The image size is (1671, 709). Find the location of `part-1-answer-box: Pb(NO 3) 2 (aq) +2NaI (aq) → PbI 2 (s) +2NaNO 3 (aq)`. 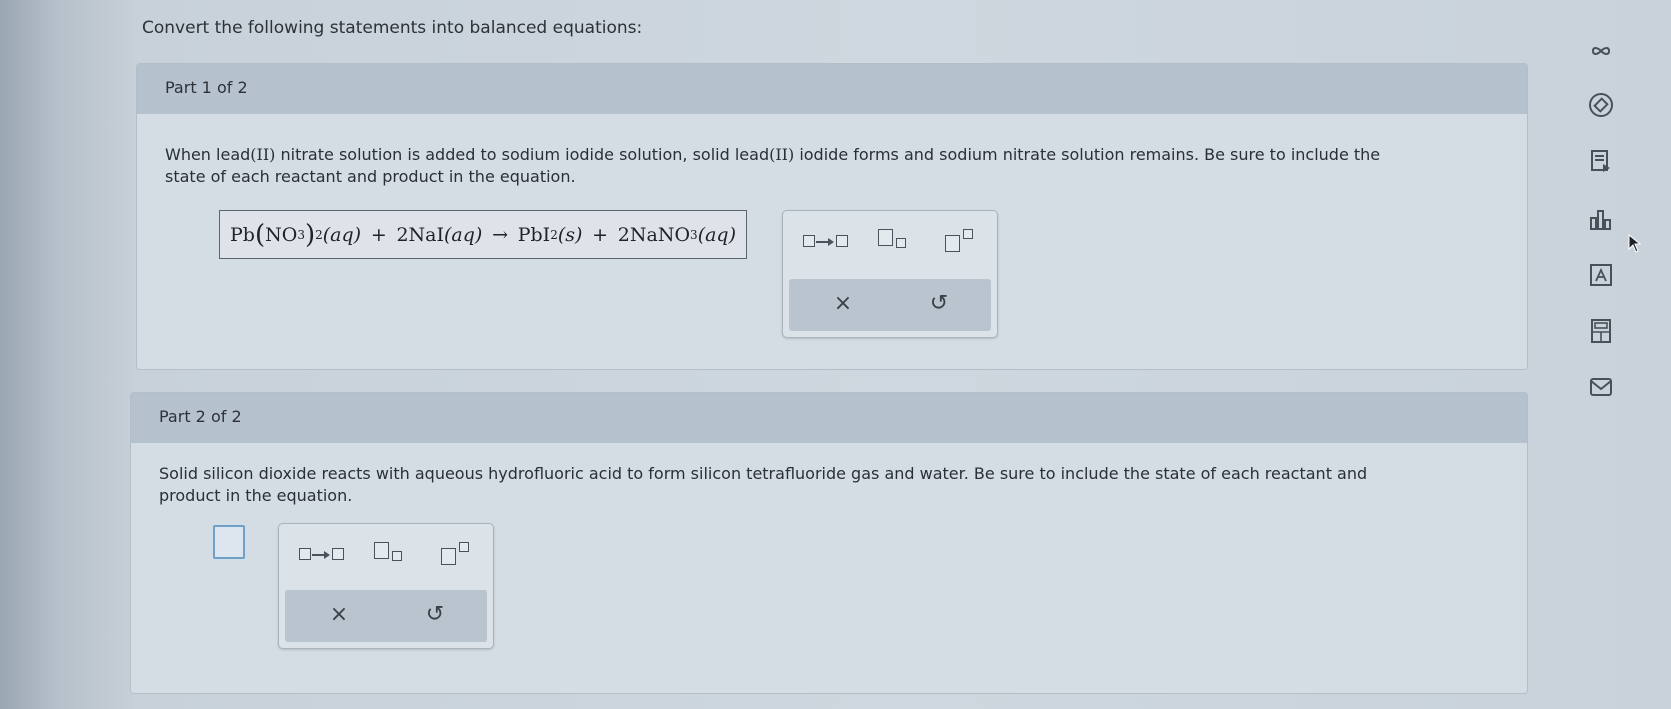

part-1-answer-box: Pb(NO 3) 2 (aq) +2NaI (aq) → PbI 2 (s) +2NaNO 3 (aq) is located at coordinates (483, 234).